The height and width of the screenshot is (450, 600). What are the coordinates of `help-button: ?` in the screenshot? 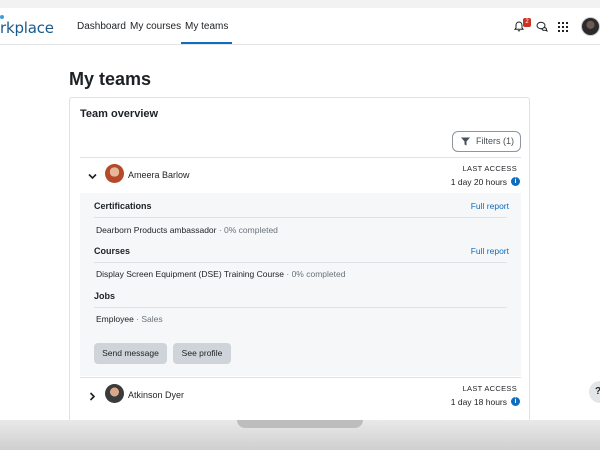 It's located at (594, 392).